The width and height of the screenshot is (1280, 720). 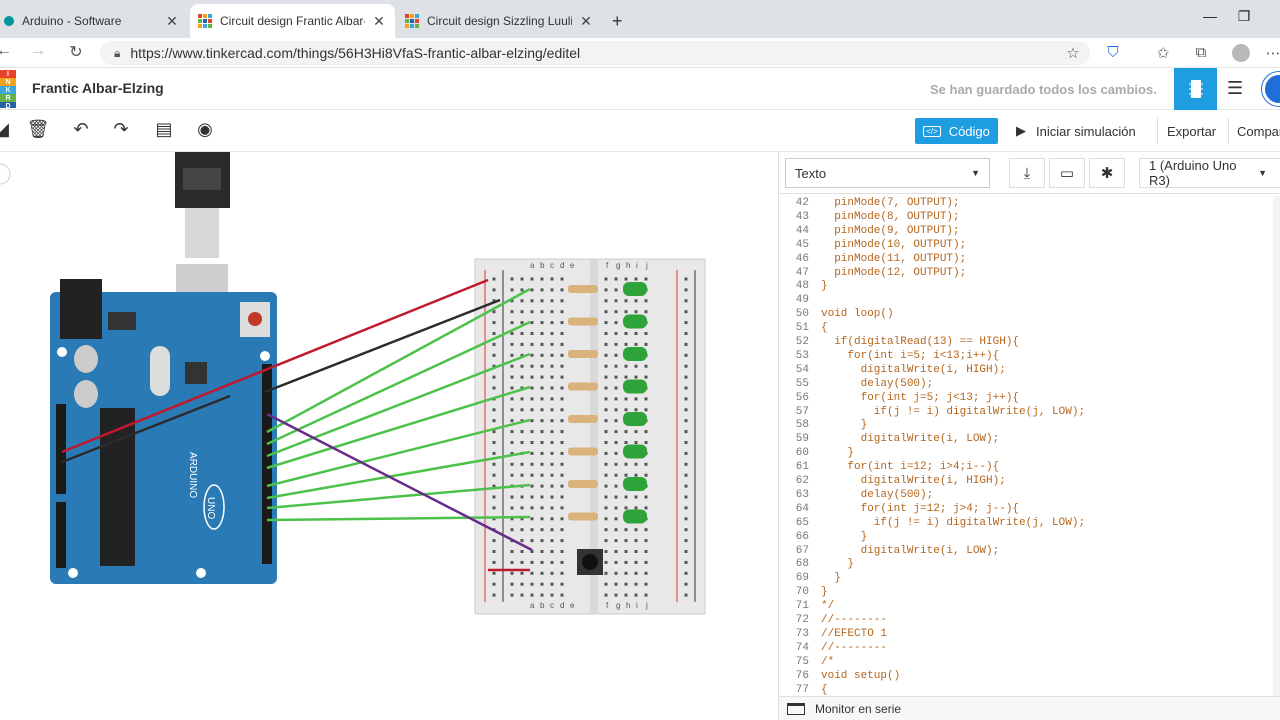 What do you see at coordinates (892, 370) in the screenshot?
I see `code-line: 54 digitalWrite(i, HIGH);` at bounding box center [892, 370].